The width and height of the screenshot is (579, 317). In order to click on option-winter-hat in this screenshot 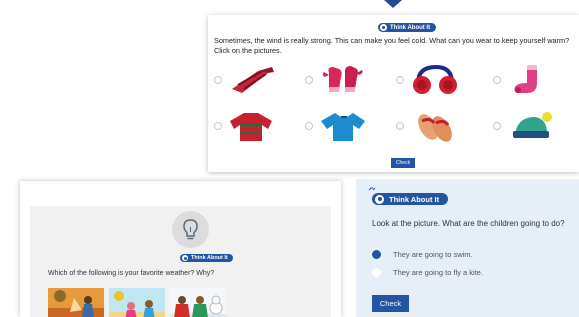, I will do `click(528, 129)`.